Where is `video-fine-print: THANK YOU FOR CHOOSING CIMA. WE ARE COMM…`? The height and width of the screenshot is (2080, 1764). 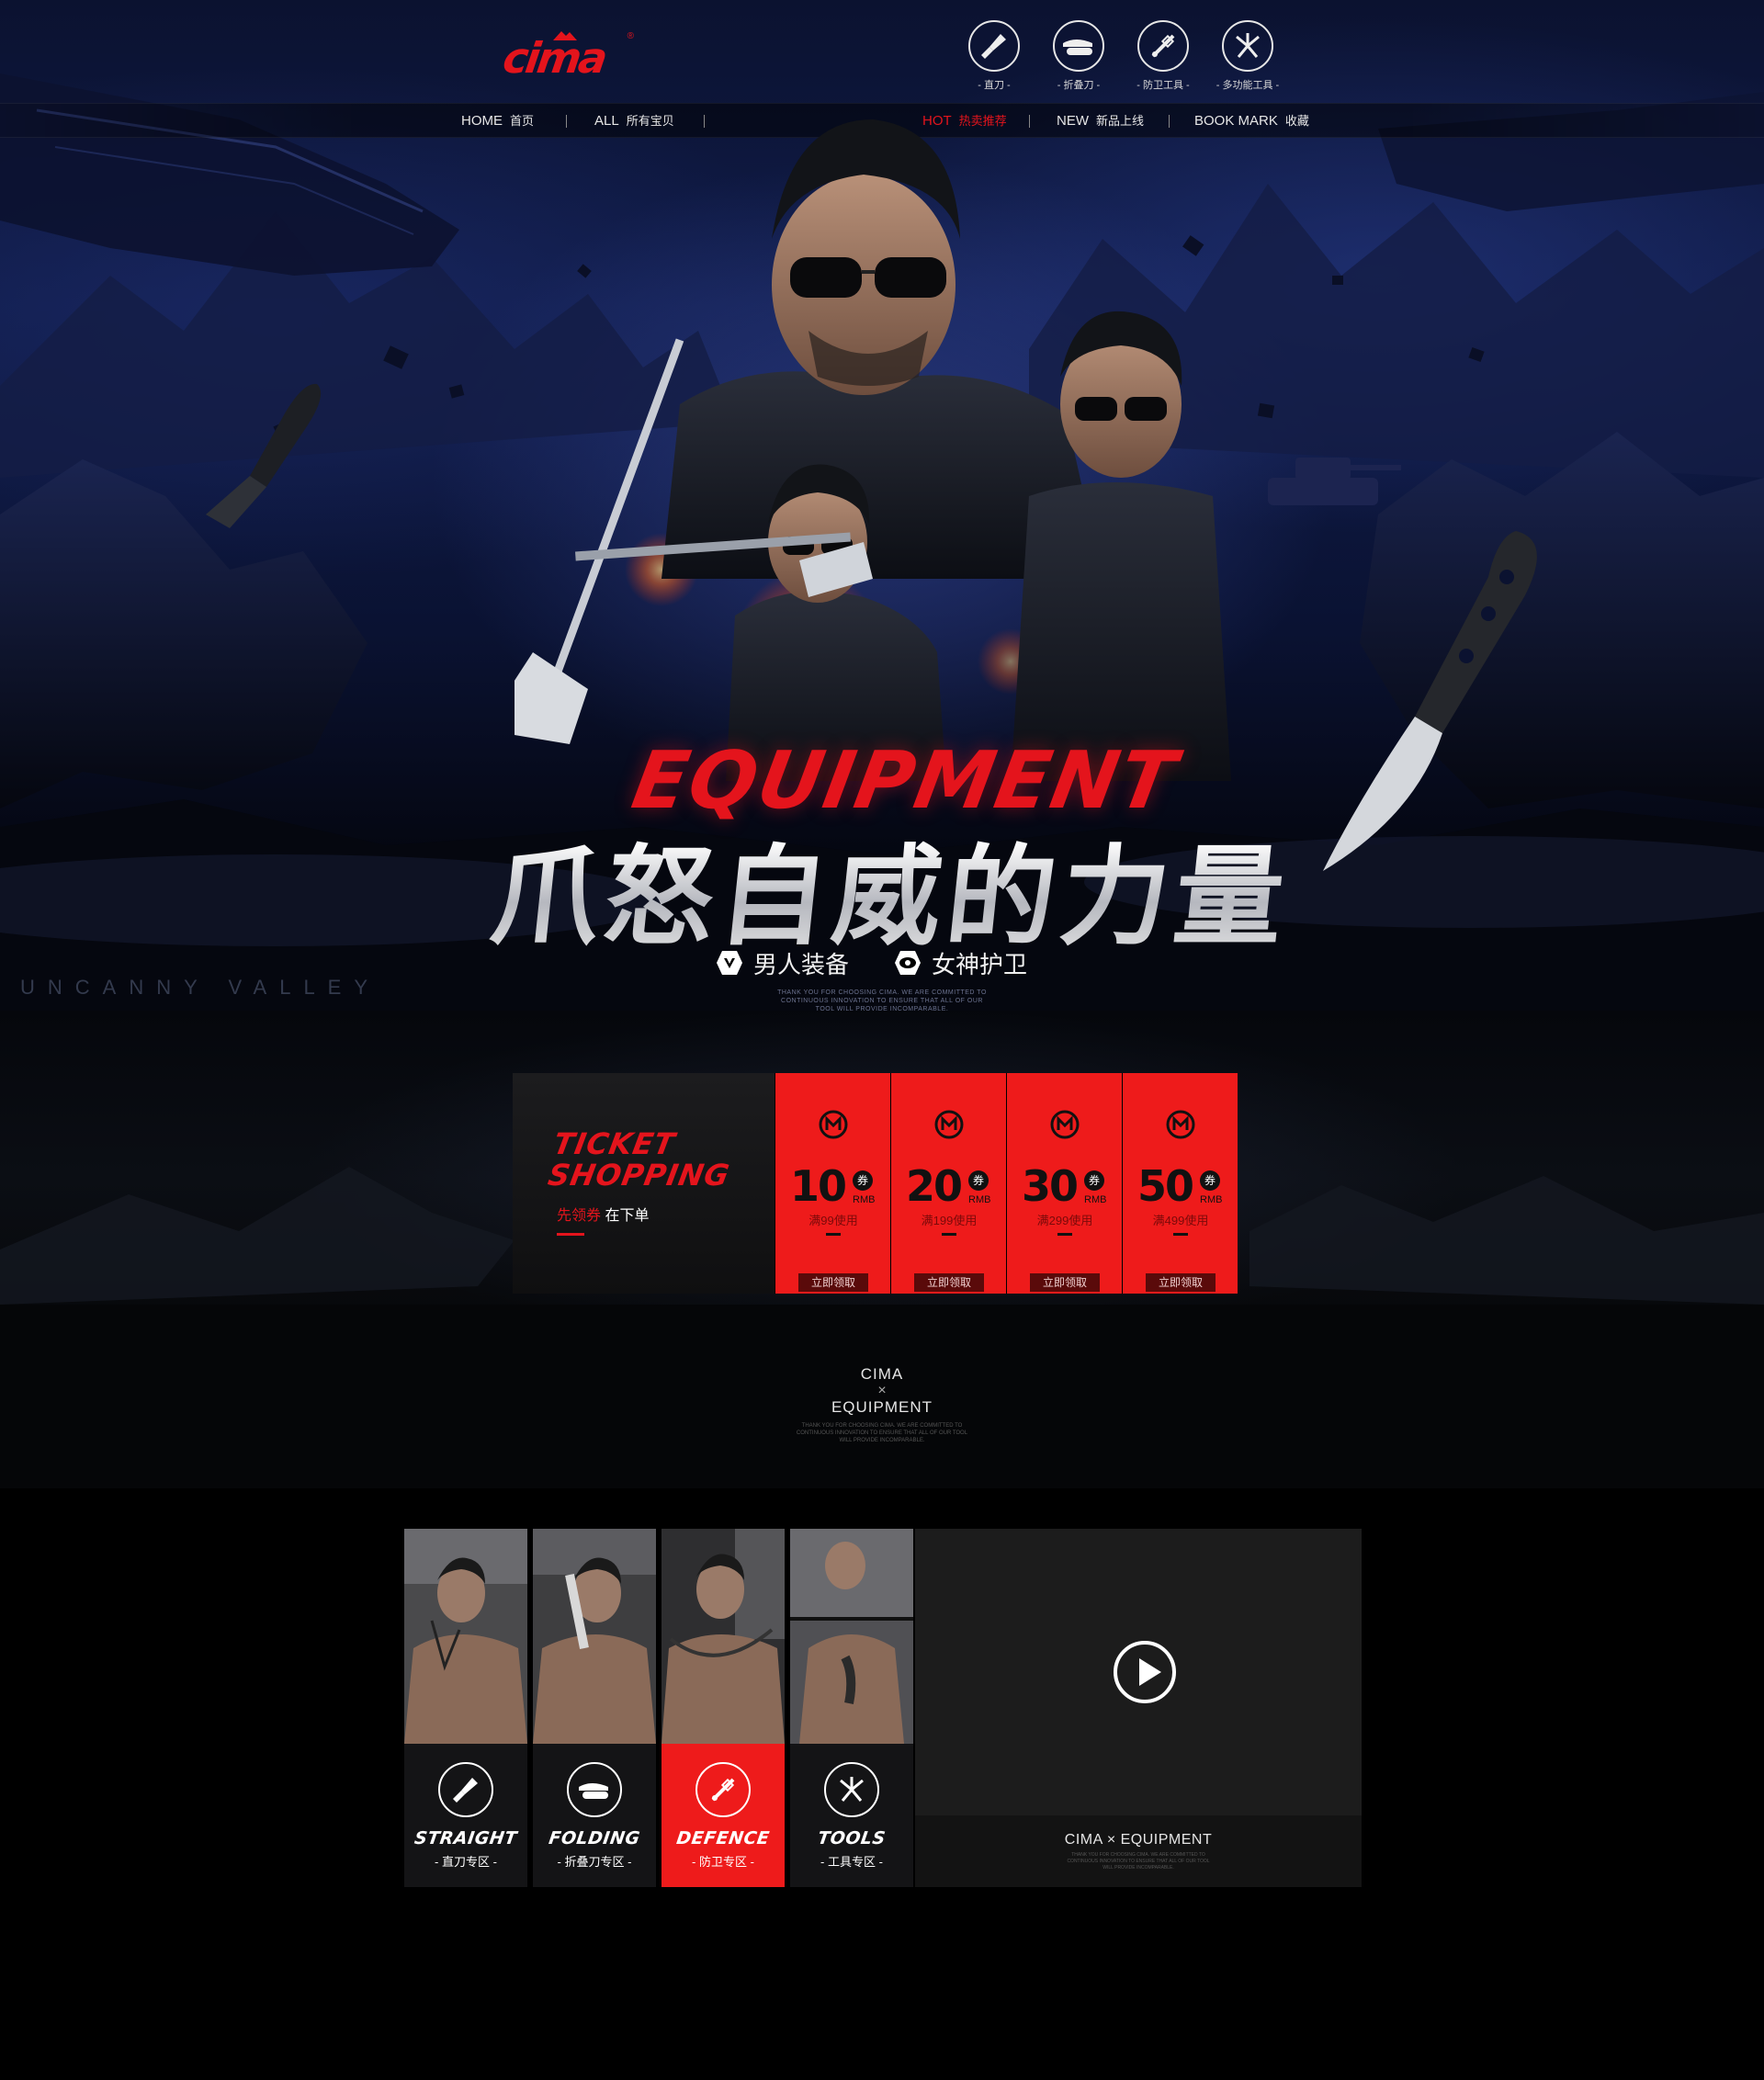
video-fine-print: THANK YOU FOR CHOOSING CIMA. WE ARE COMM… is located at coordinates (1139, 1861).